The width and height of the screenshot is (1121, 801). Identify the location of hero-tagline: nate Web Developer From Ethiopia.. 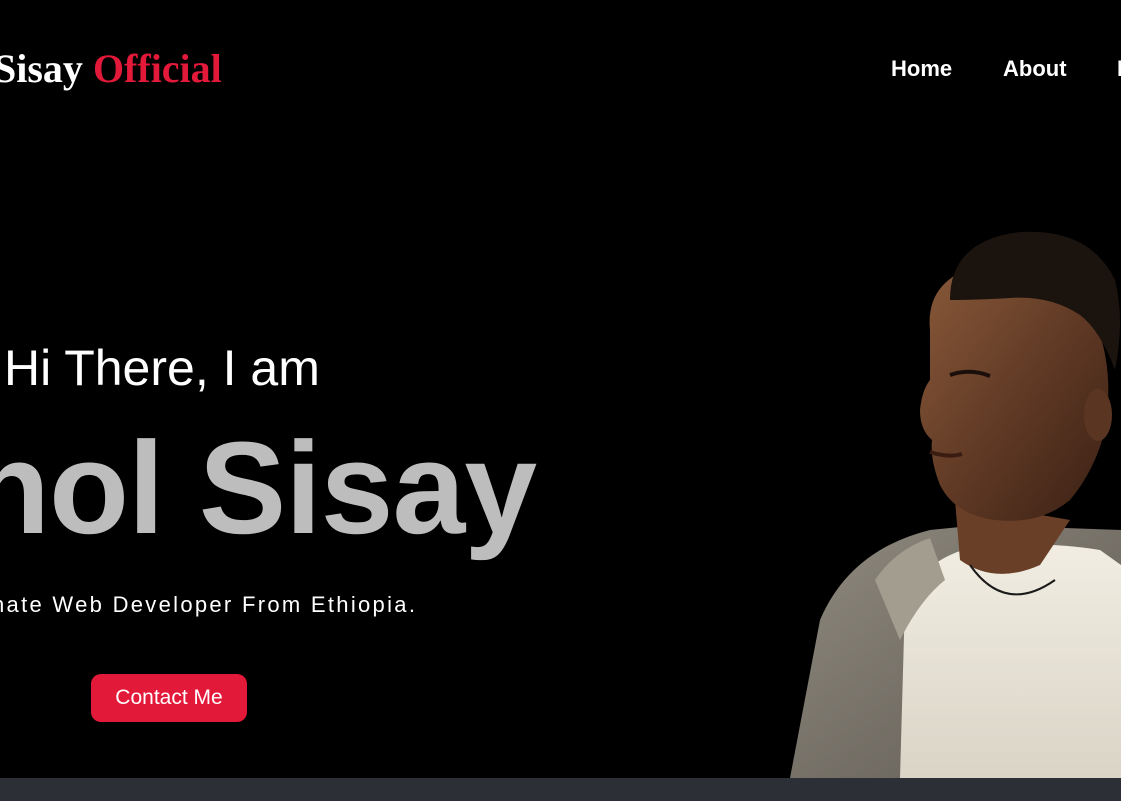
(209, 604).